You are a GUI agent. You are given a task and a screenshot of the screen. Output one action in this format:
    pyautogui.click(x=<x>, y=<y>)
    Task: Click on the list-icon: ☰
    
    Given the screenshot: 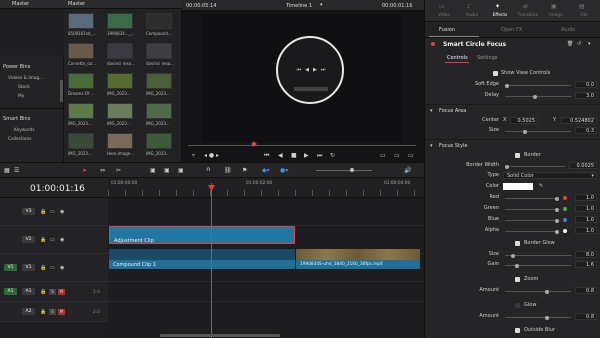 What is the action you would take?
    pyautogui.click(x=16, y=170)
    